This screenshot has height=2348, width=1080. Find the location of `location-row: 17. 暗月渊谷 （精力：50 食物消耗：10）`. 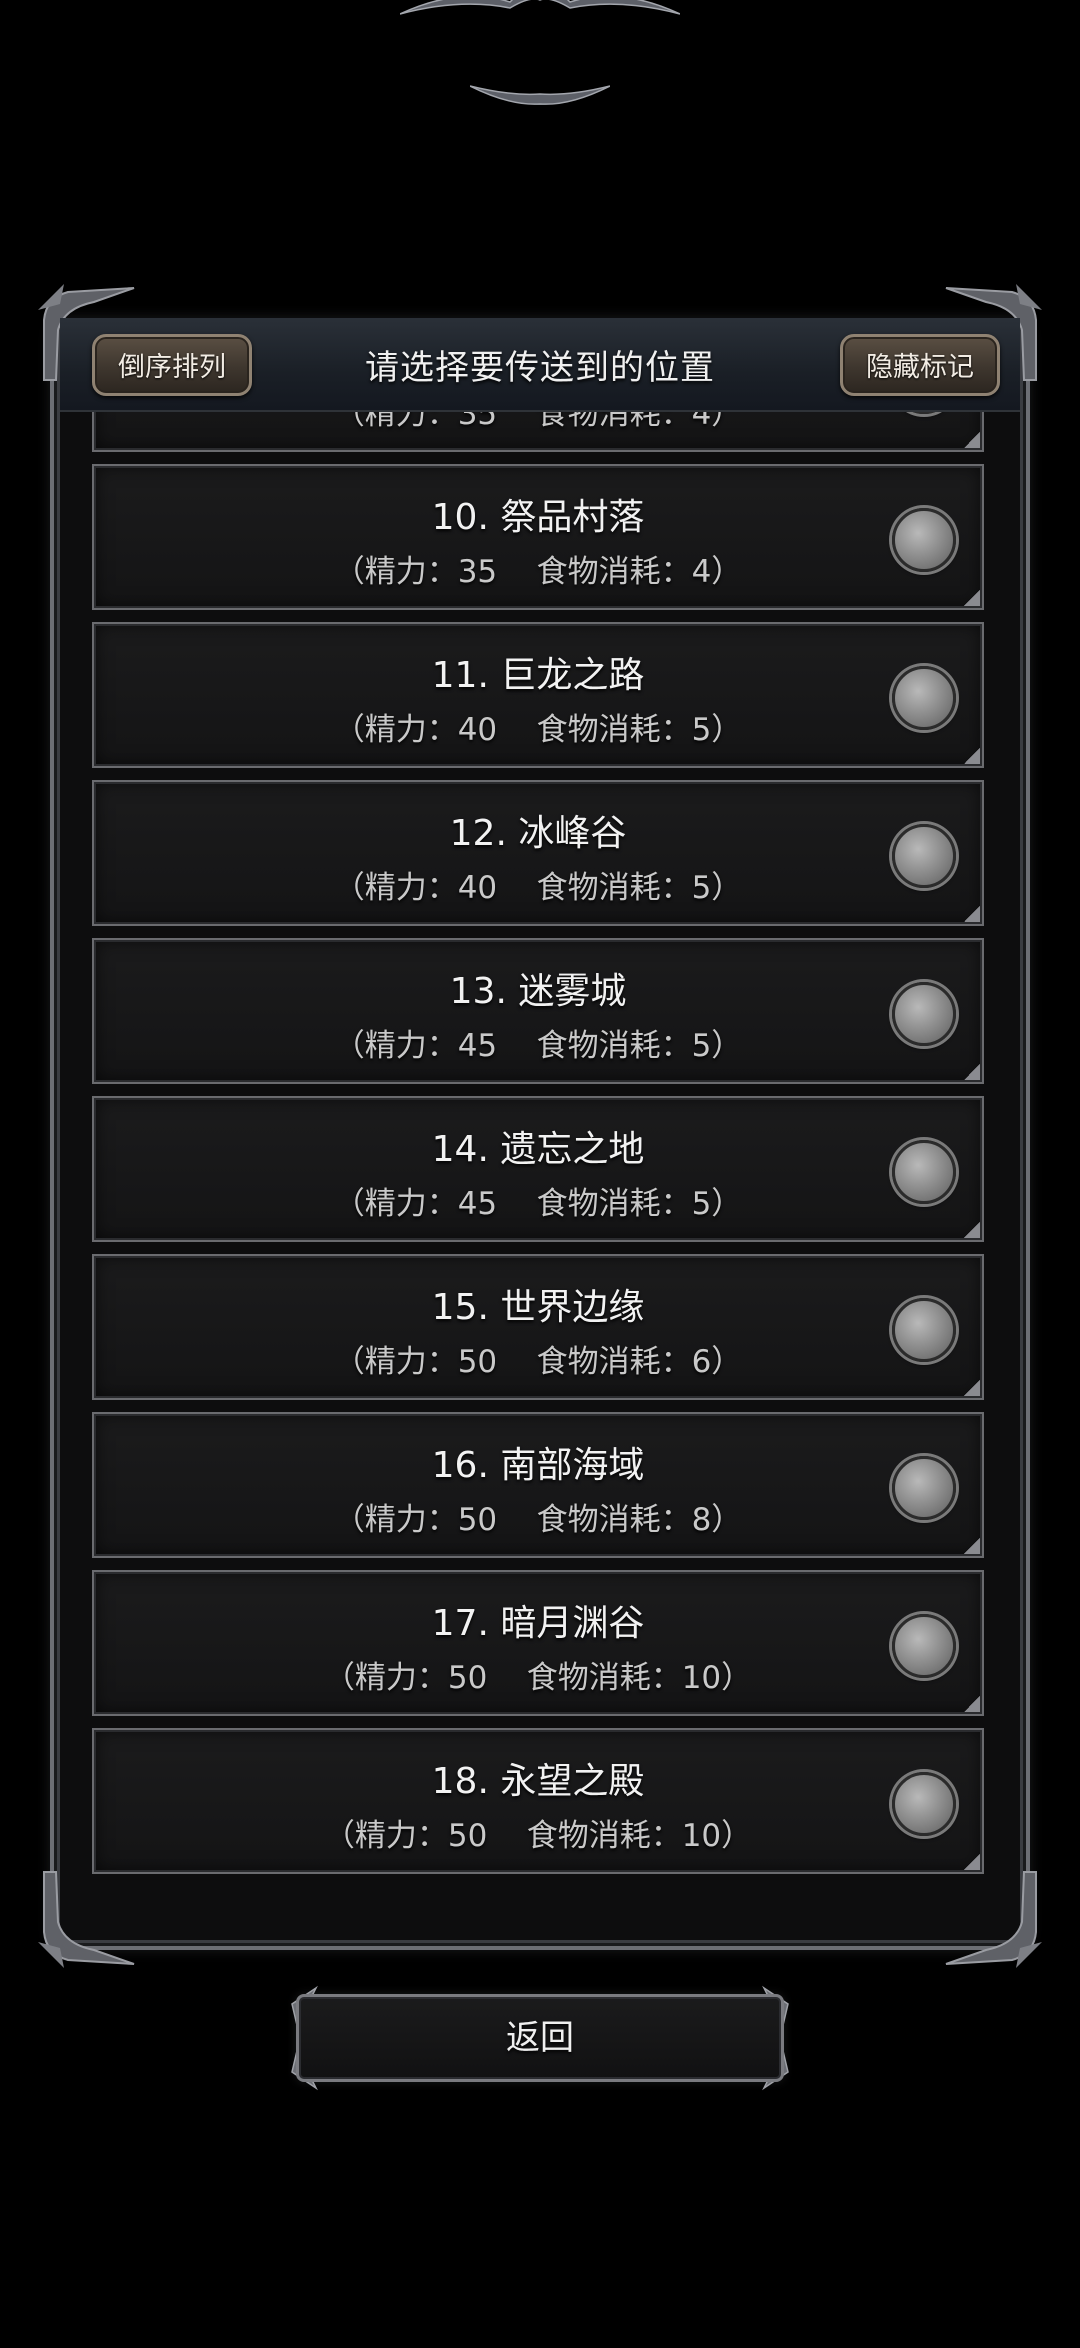

location-row: 17. 暗月渊谷 （精力：50 食物消耗：10） is located at coordinates (538, 1643).